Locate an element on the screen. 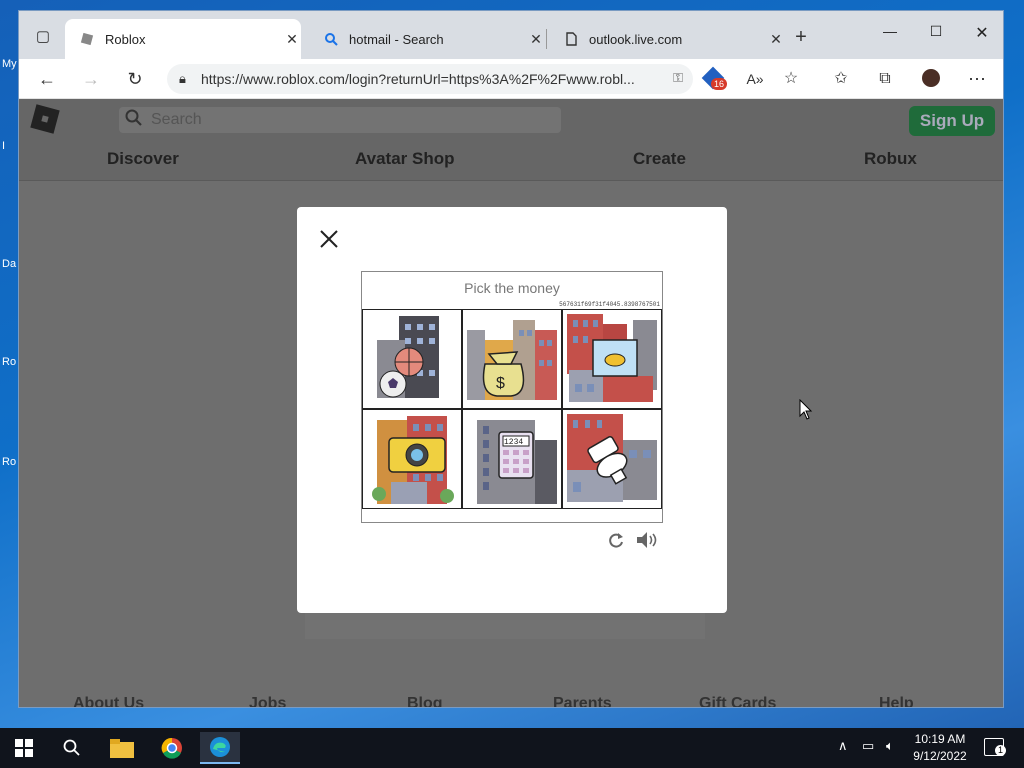 Image resolution: width=1024 pixels, height=768 pixels. close-window-icon: ✕ is located at coordinates (981, 33).